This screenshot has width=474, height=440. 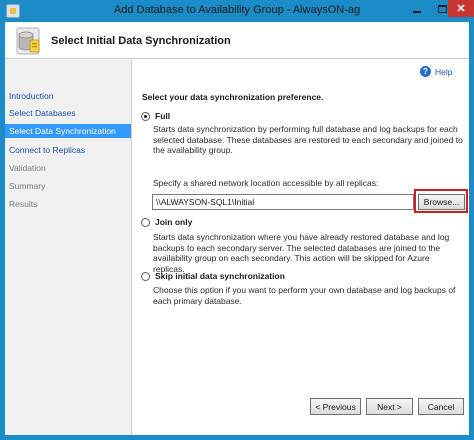 What do you see at coordinates (28, 41) in the screenshot?
I see `database-icon` at bounding box center [28, 41].